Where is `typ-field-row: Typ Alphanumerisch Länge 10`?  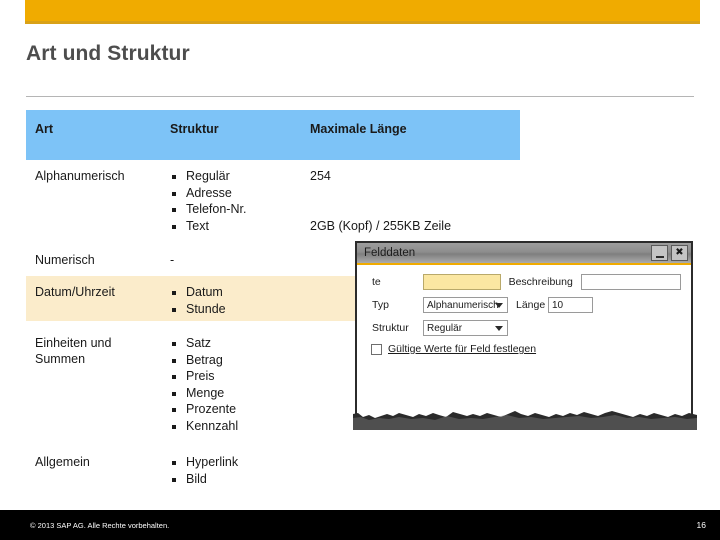
typ-field-row: Typ Alphanumerisch Länge 10 is located at coordinates (524, 305).